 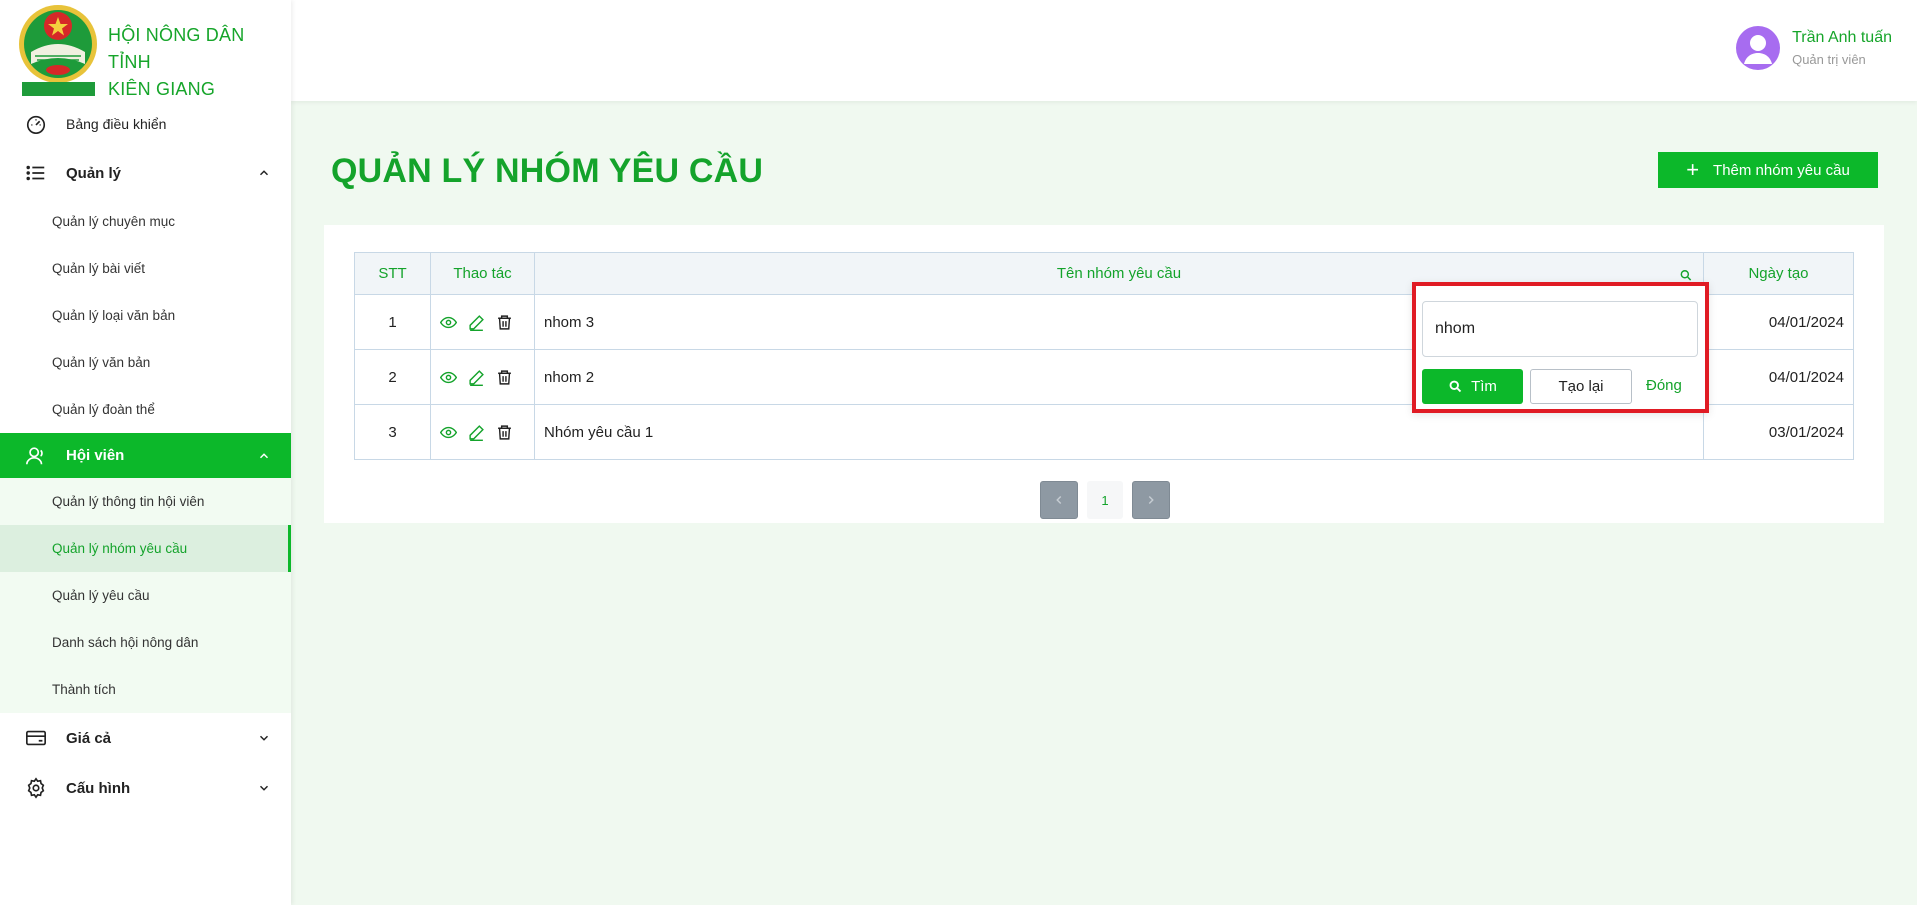 I want to click on column-header-stt: STT, so click(x=392, y=273).